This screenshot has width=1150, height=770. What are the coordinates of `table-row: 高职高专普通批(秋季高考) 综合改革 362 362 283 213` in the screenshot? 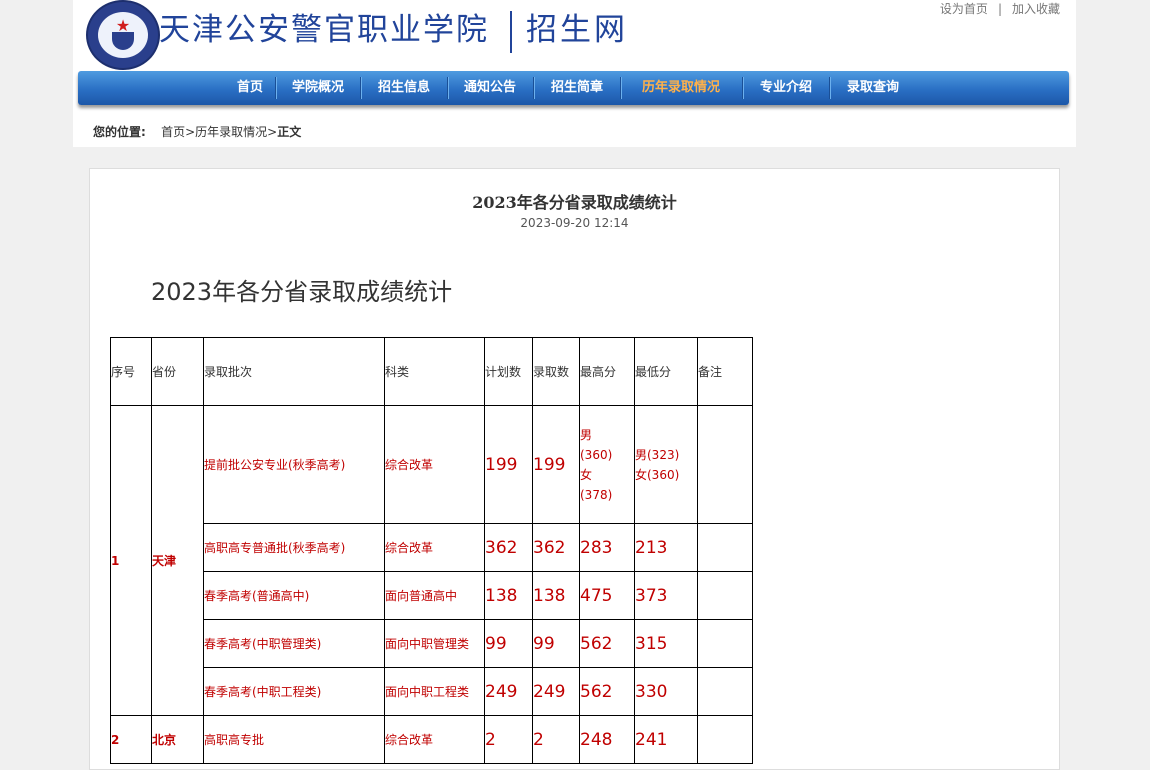 It's located at (432, 547).